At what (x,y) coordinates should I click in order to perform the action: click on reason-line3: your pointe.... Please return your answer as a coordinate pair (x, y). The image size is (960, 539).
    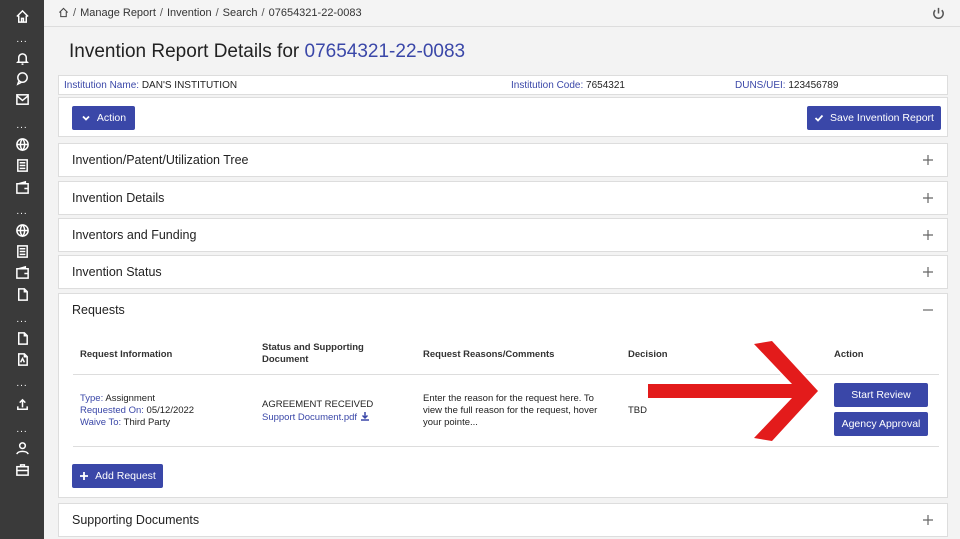
    Looking at the image, I should click on (450, 422).